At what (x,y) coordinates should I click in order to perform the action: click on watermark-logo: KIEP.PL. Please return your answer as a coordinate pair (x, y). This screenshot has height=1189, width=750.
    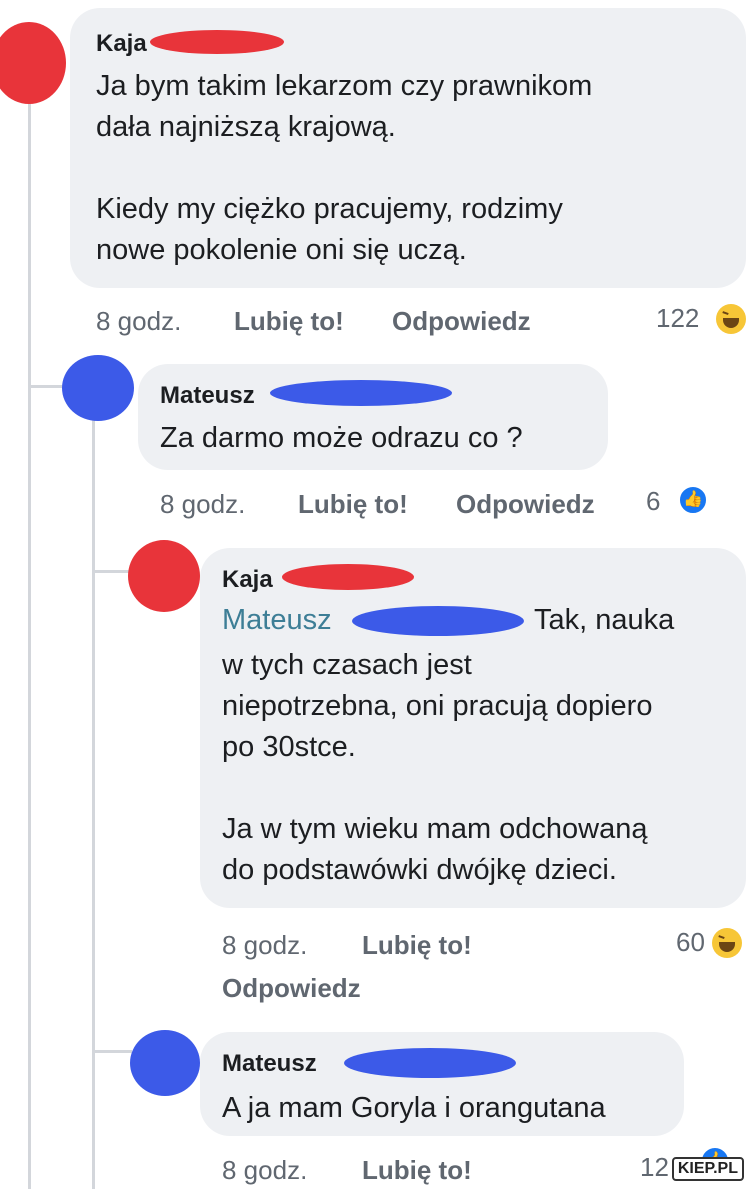
    Looking at the image, I should click on (707, 1169).